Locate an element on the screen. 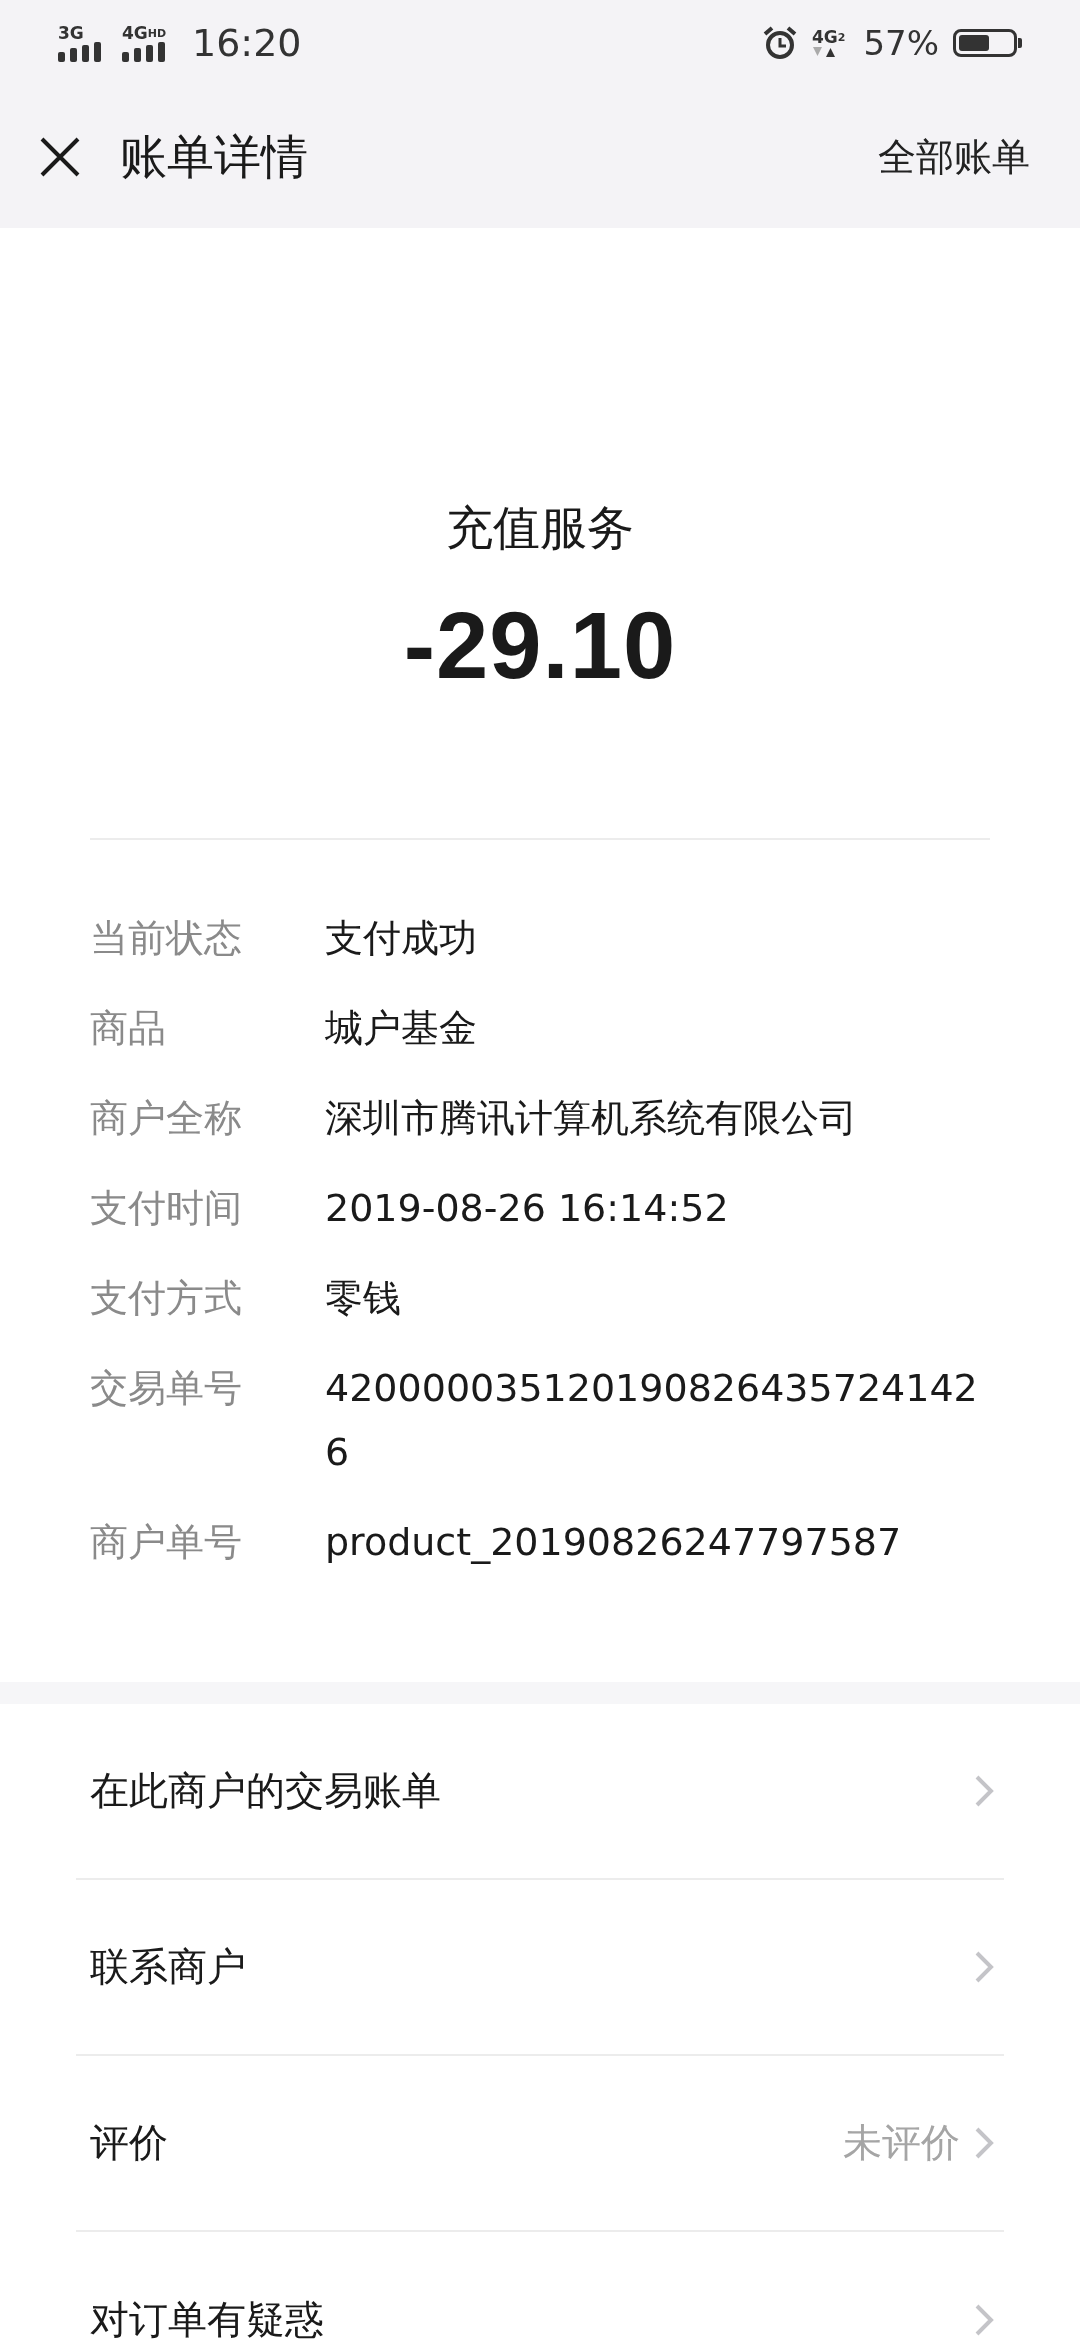  menu-item: 联系商户 is located at coordinates (540, 1968).